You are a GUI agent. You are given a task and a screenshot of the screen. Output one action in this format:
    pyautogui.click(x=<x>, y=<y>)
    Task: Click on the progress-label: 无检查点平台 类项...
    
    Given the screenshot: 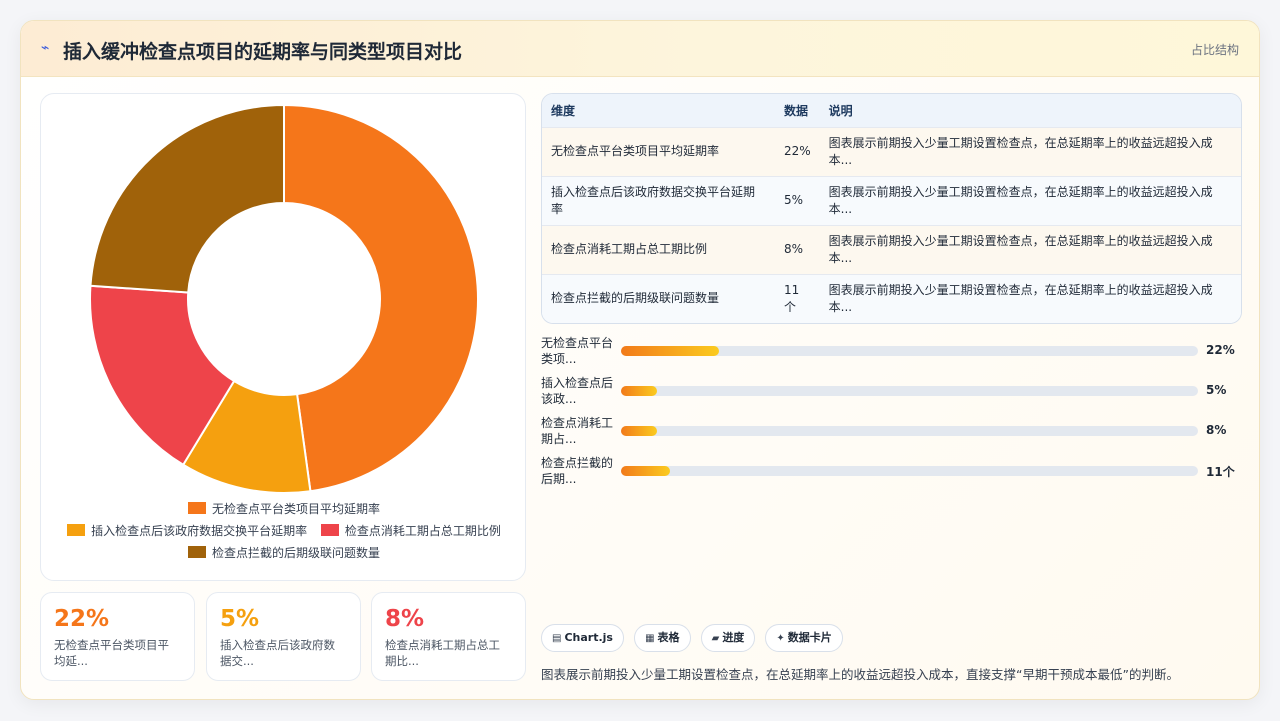 What is the action you would take?
    pyautogui.click(x=580, y=351)
    